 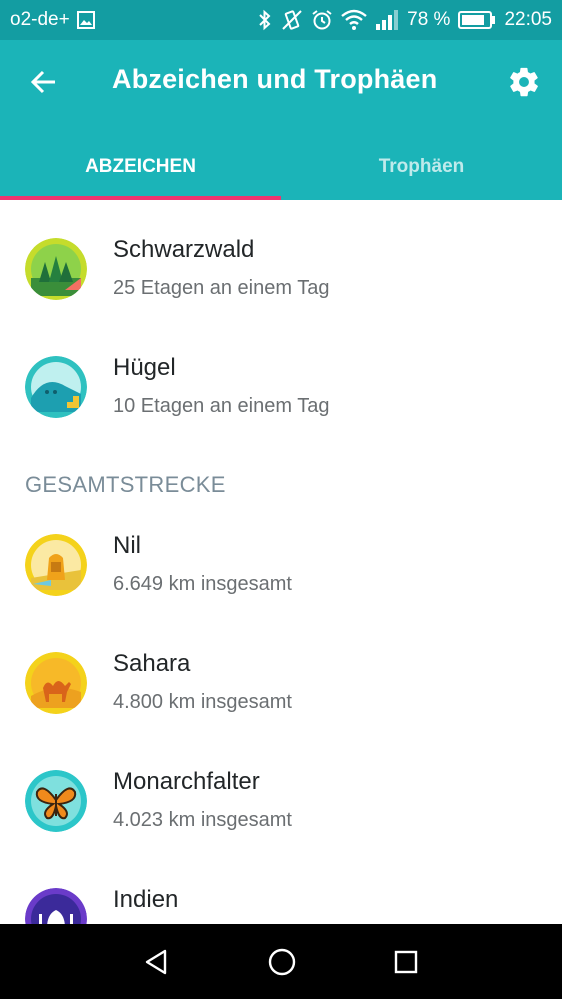 I want to click on settings-button, so click(x=524, y=82).